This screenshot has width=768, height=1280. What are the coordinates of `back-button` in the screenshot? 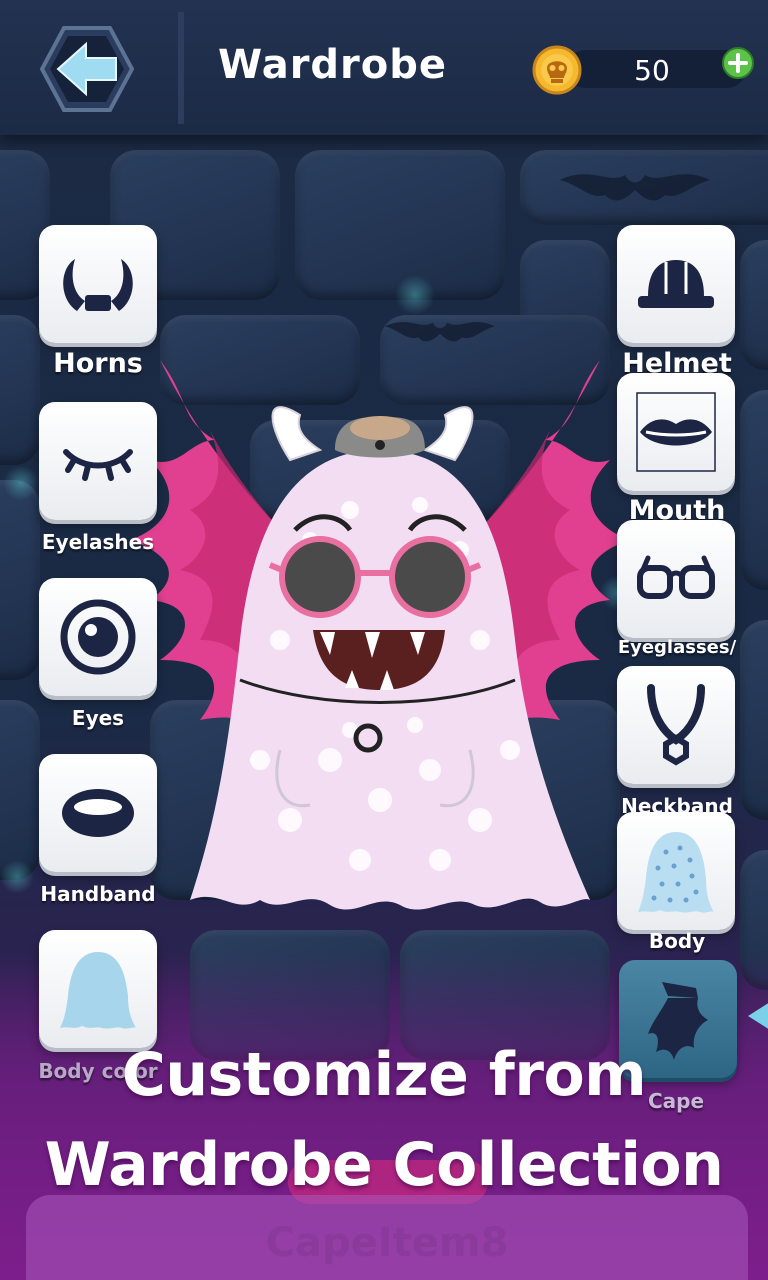 It's located at (87, 69).